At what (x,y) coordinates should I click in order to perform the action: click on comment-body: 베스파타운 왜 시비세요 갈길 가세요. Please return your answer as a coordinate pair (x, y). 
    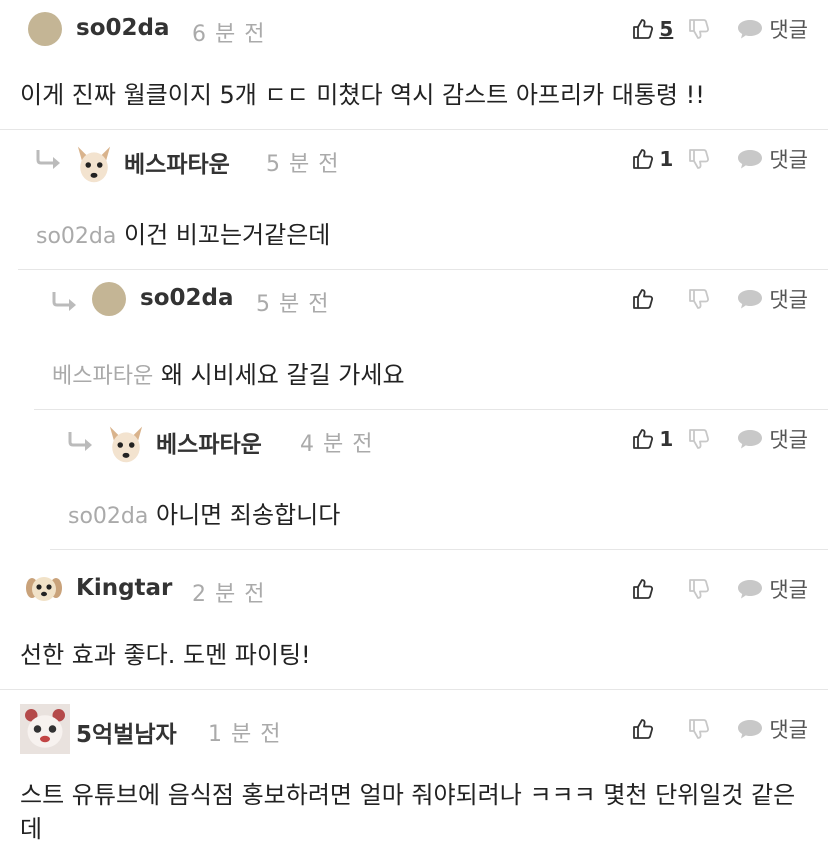
    Looking at the image, I should click on (430, 376).